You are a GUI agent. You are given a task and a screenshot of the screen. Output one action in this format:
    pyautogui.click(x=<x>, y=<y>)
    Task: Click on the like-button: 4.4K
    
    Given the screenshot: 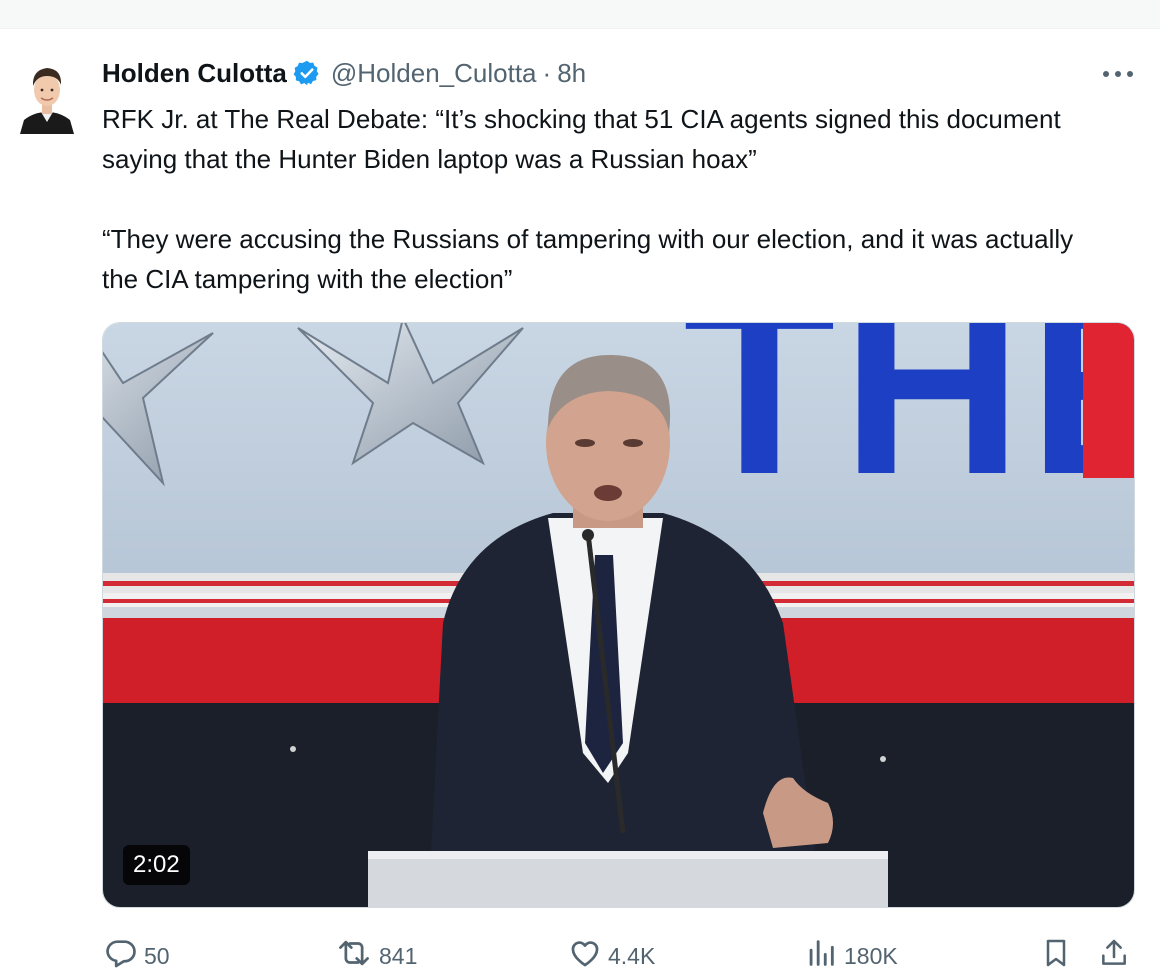 What is the action you would take?
    pyautogui.click(x=611, y=956)
    